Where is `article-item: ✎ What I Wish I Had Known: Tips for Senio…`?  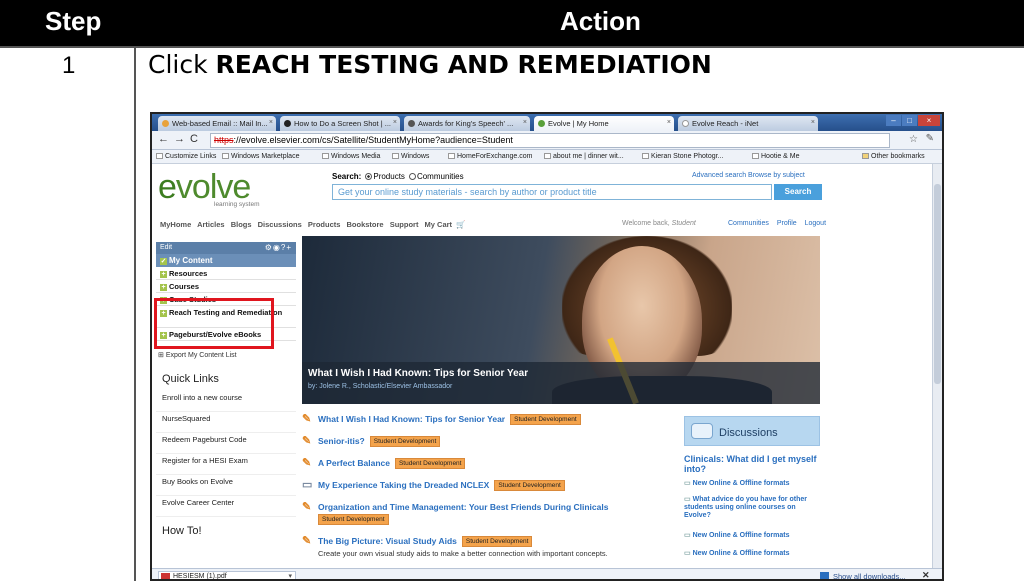 article-item: ✎ What I Wish I Had Known: Tips for Senio… is located at coordinates (487, 419).